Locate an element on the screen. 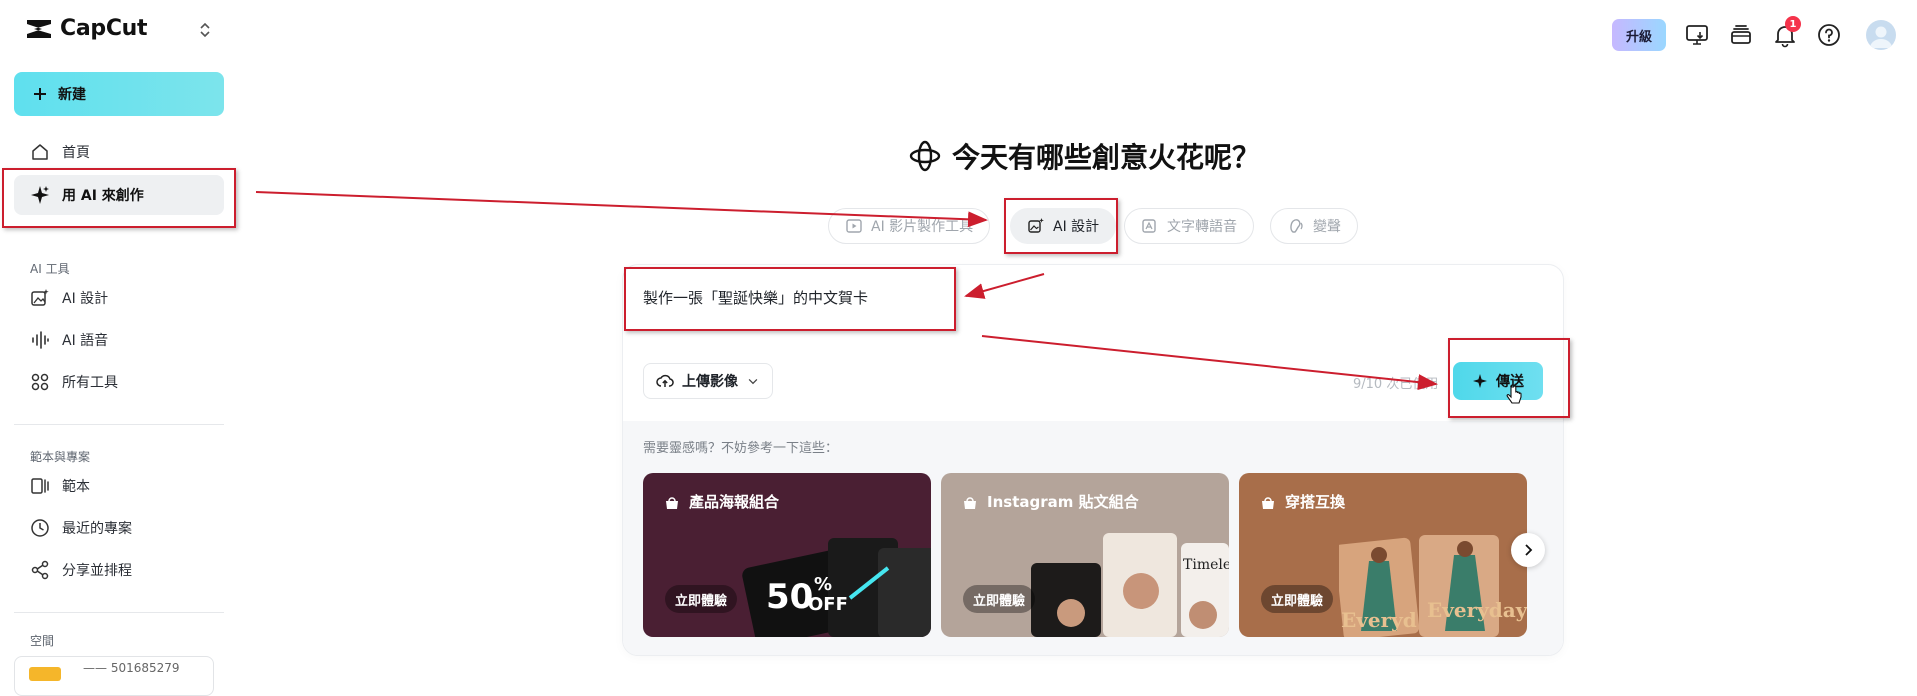 The width and height of the screenshot is (1917, 696). sidebar-item-ai-design: AI 設計 is located at coordinates (119, 298).